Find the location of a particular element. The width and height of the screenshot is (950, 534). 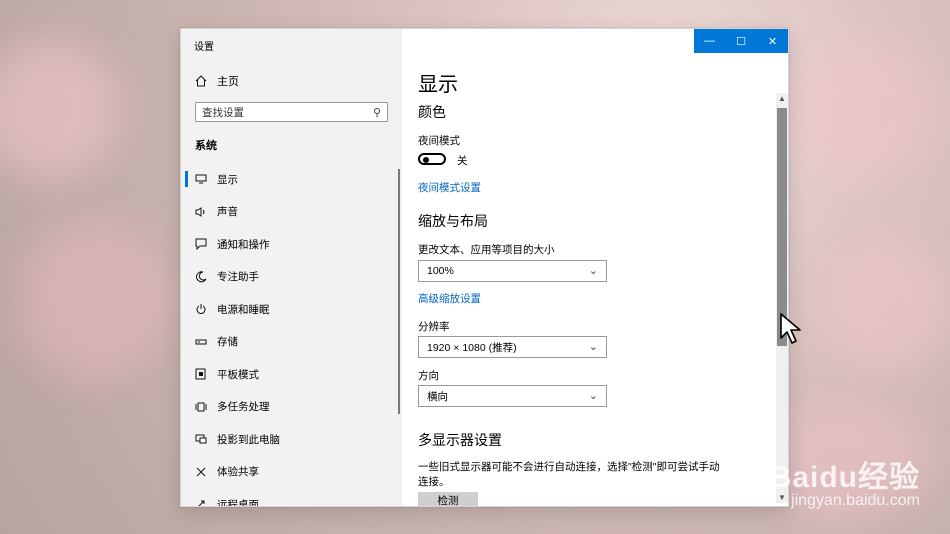

sidebar-item-label: 声音 is located at coordinates (227, 212).